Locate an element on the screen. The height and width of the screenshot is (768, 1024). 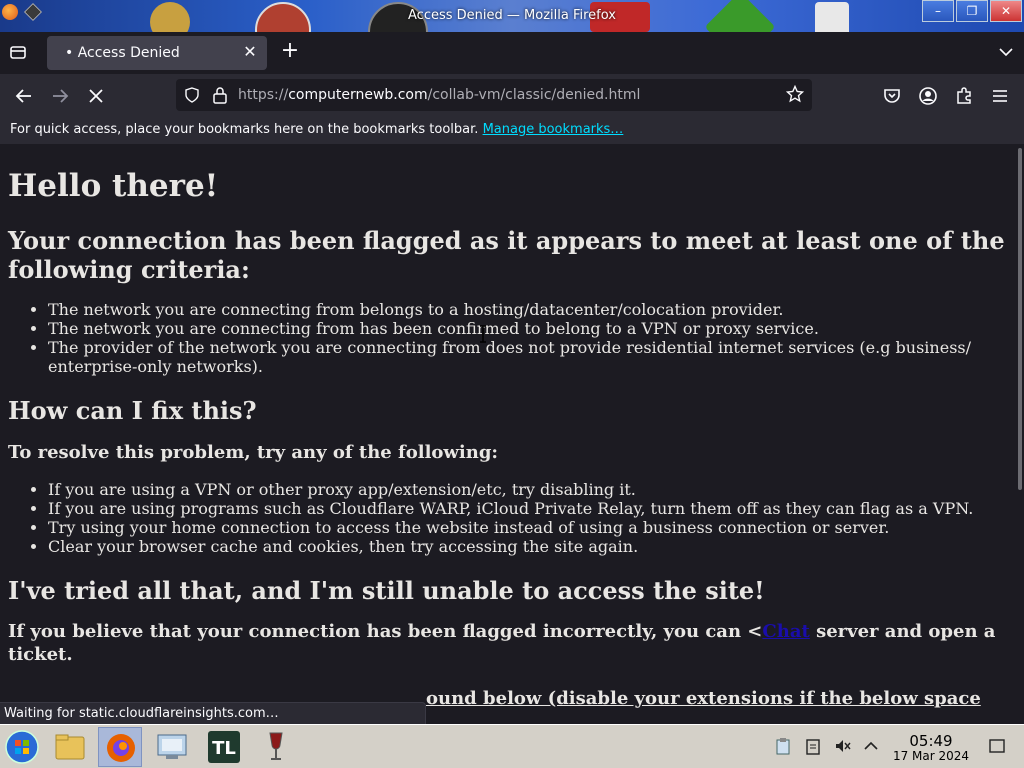
tab-access-denied: • Access Denied ✕ is located at coordinates (157, 53).